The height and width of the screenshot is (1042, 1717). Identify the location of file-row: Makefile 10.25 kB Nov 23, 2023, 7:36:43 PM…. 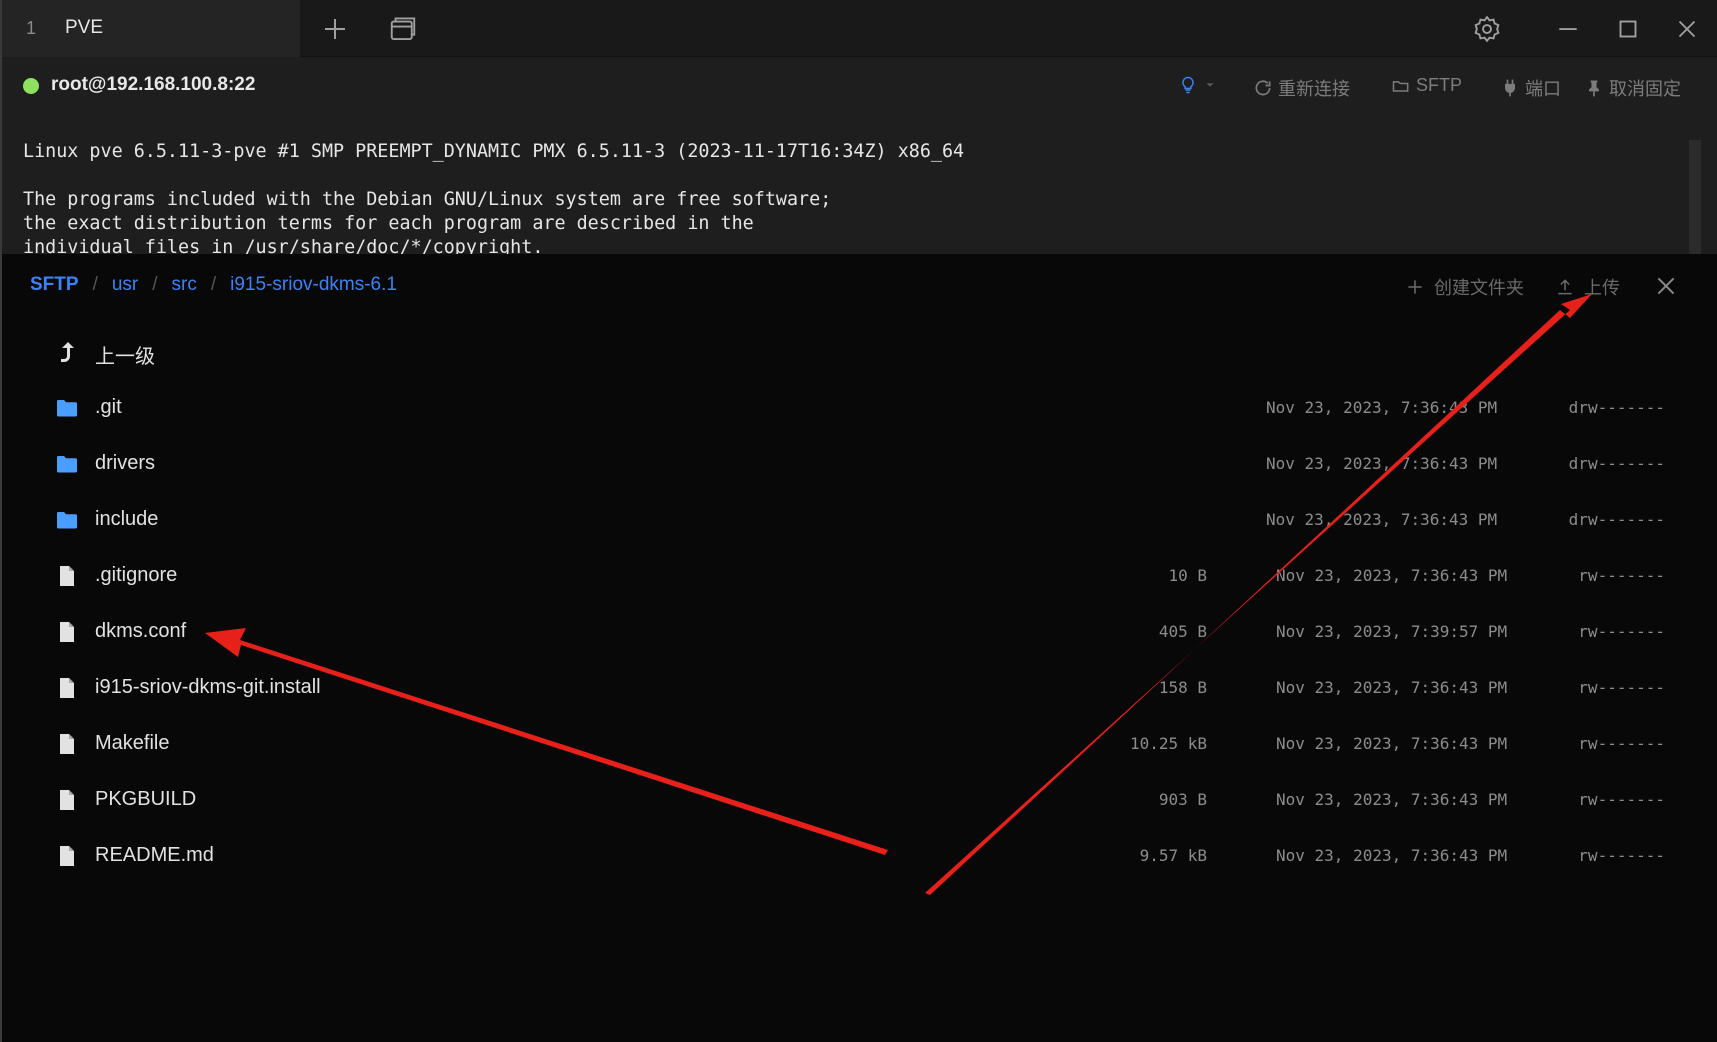
(858, 746).